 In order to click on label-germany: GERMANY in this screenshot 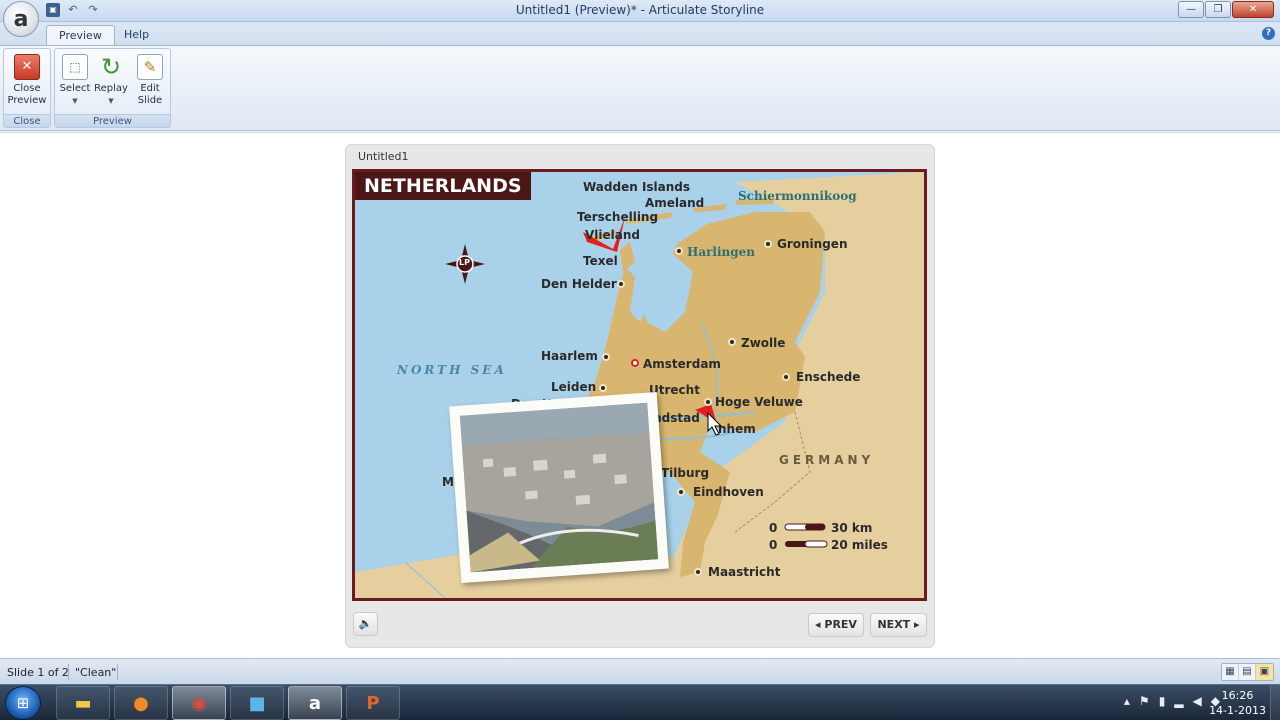, I will do `click(827, 460)`.